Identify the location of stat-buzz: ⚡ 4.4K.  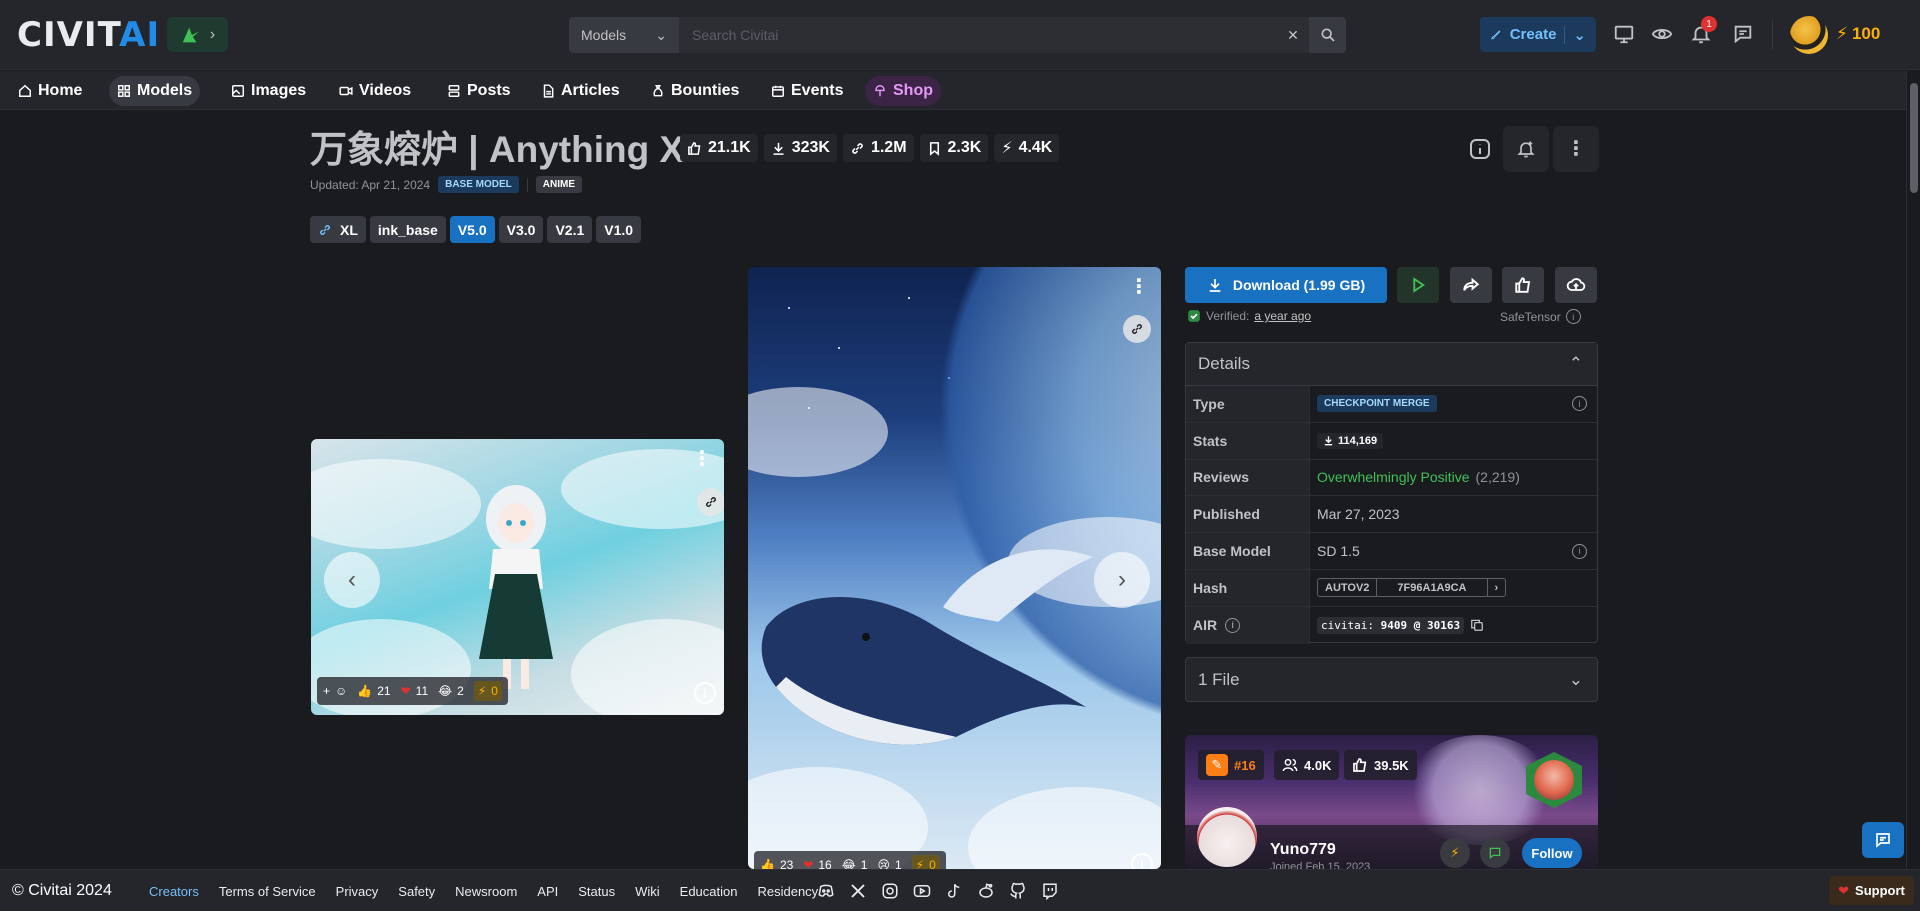
(1027, 148).